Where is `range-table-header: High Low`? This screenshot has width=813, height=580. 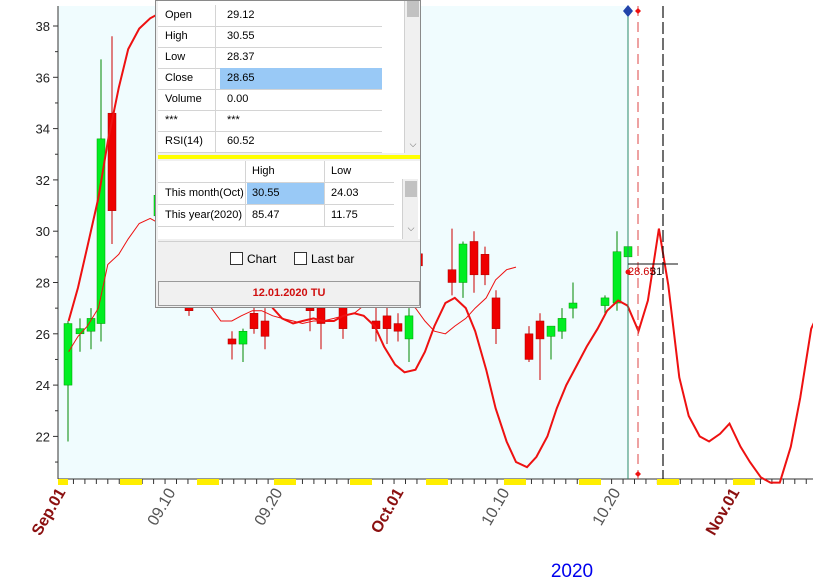
range-table-header: High Low is located at coordinates (276, 172).